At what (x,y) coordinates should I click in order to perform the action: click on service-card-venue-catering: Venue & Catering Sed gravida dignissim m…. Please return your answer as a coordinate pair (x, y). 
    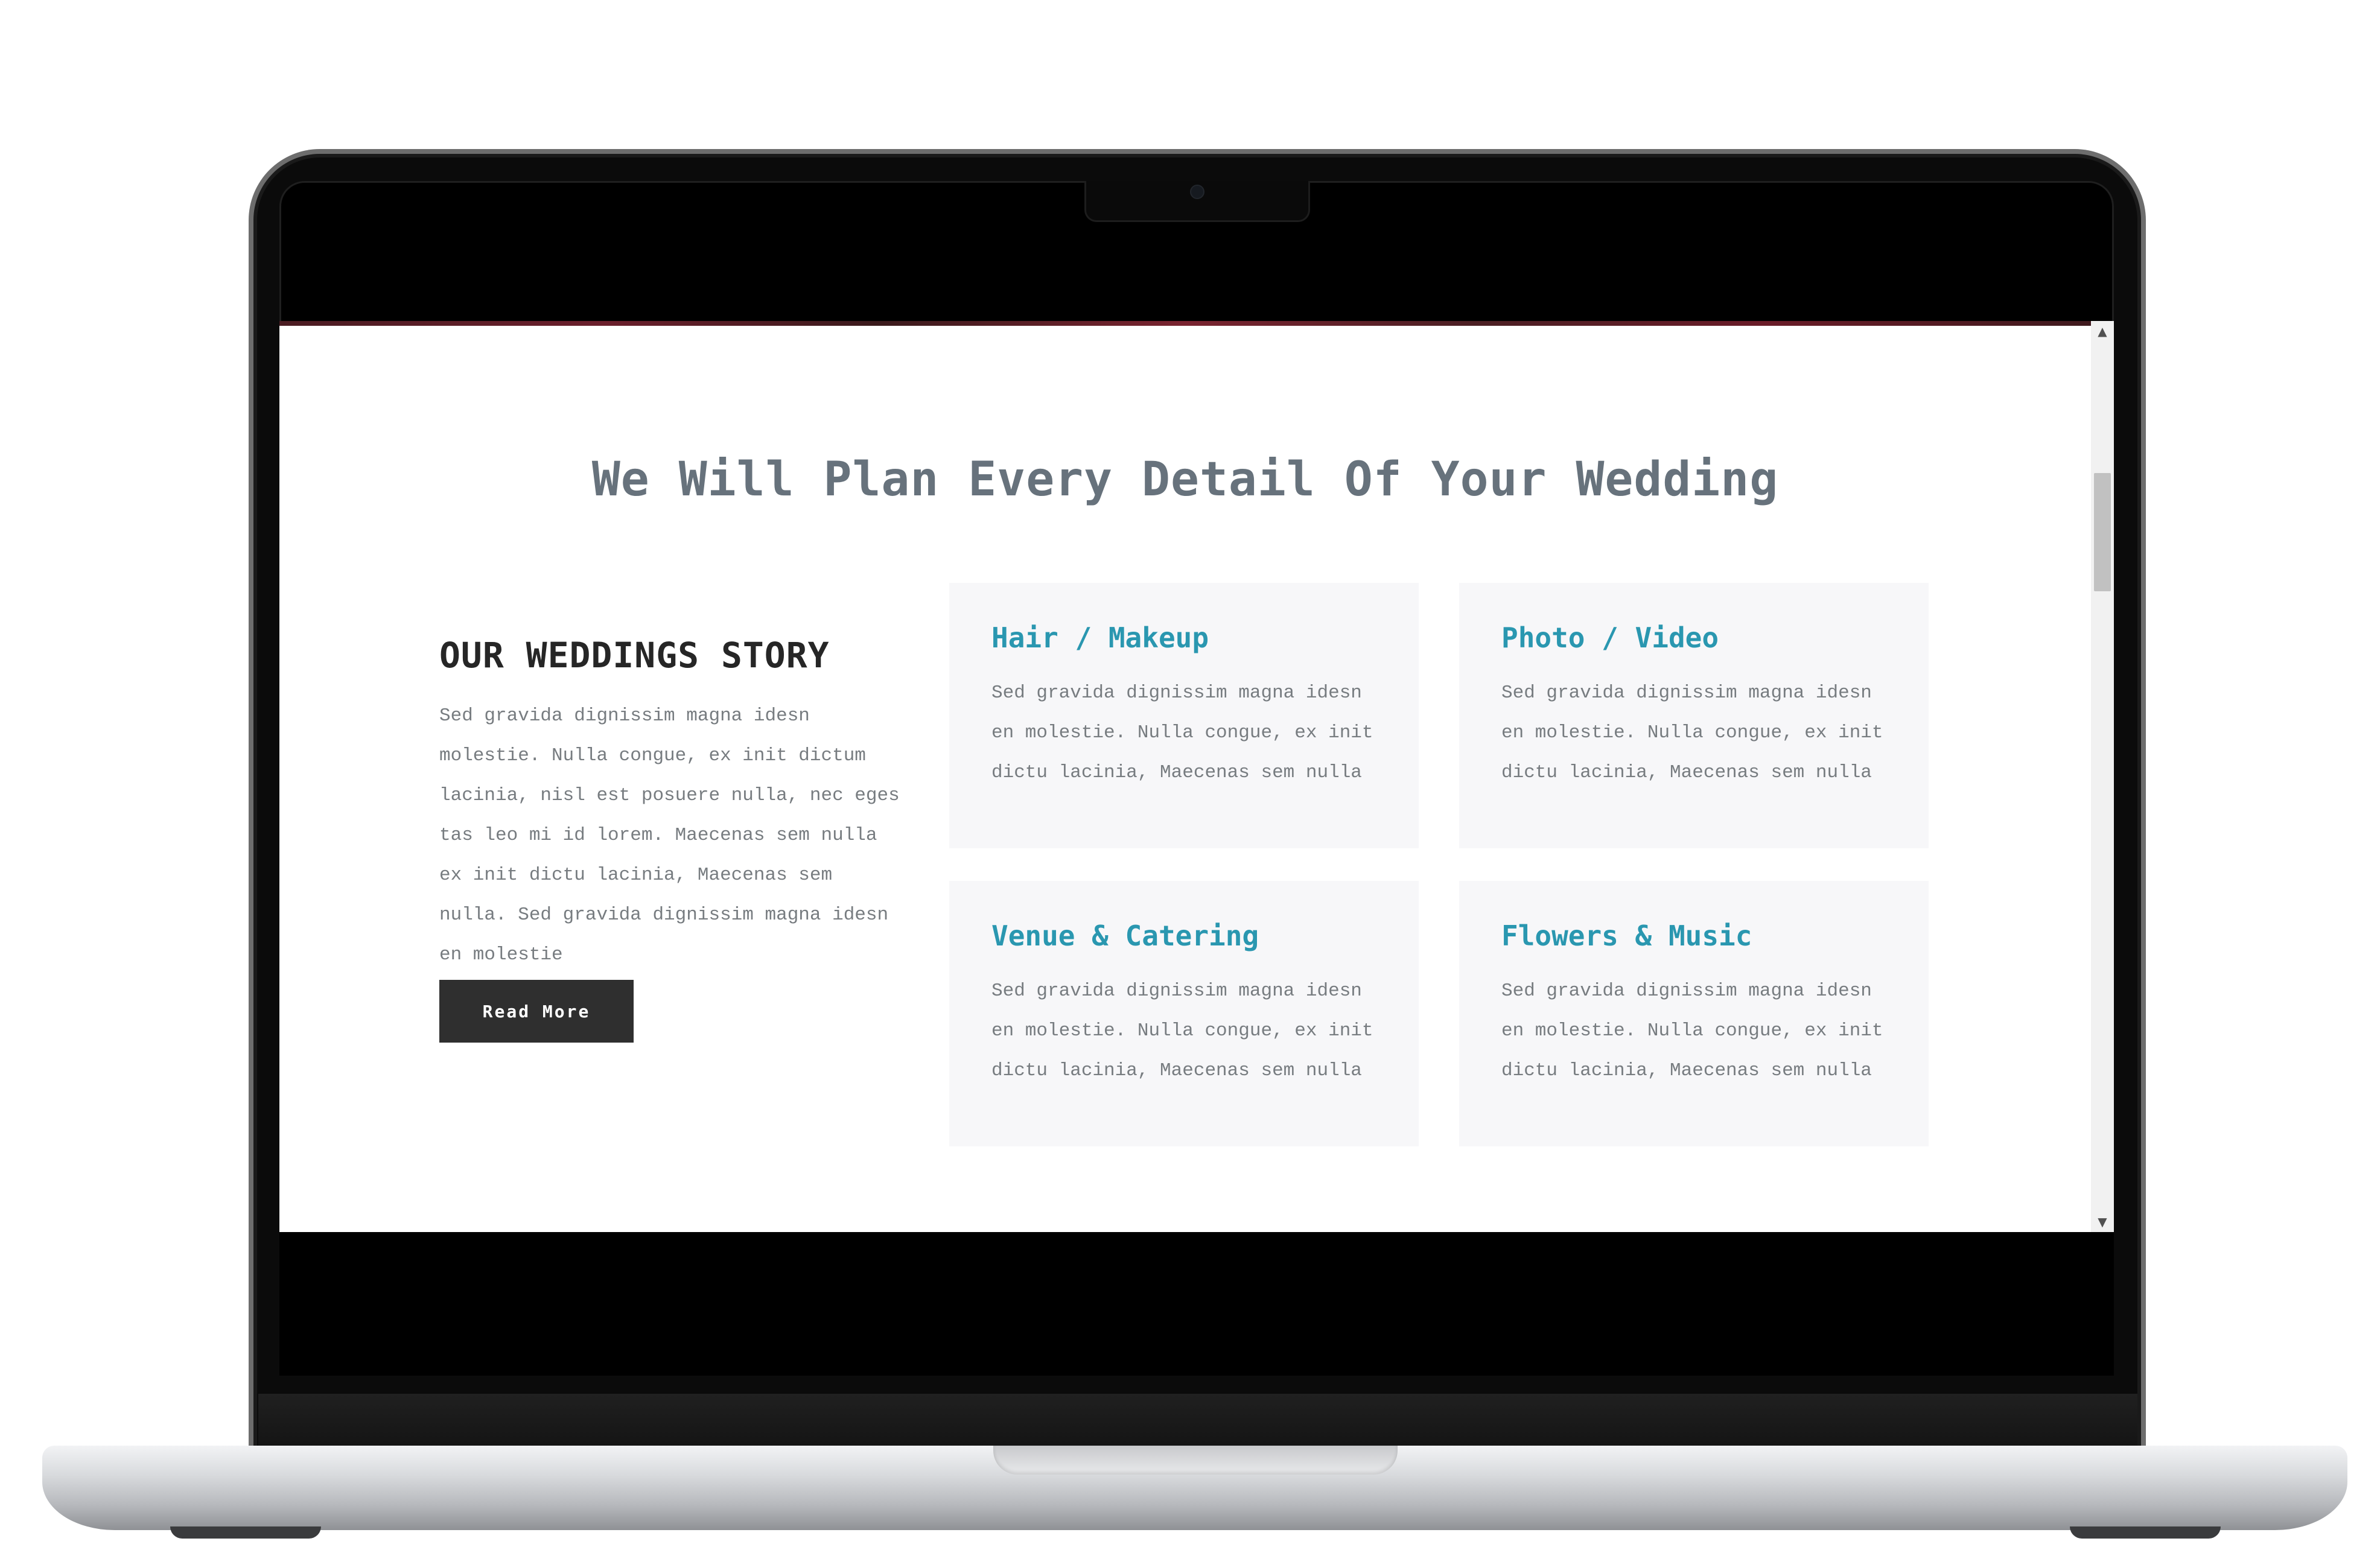
    Looking at the image, I should click on (1184, 1014).